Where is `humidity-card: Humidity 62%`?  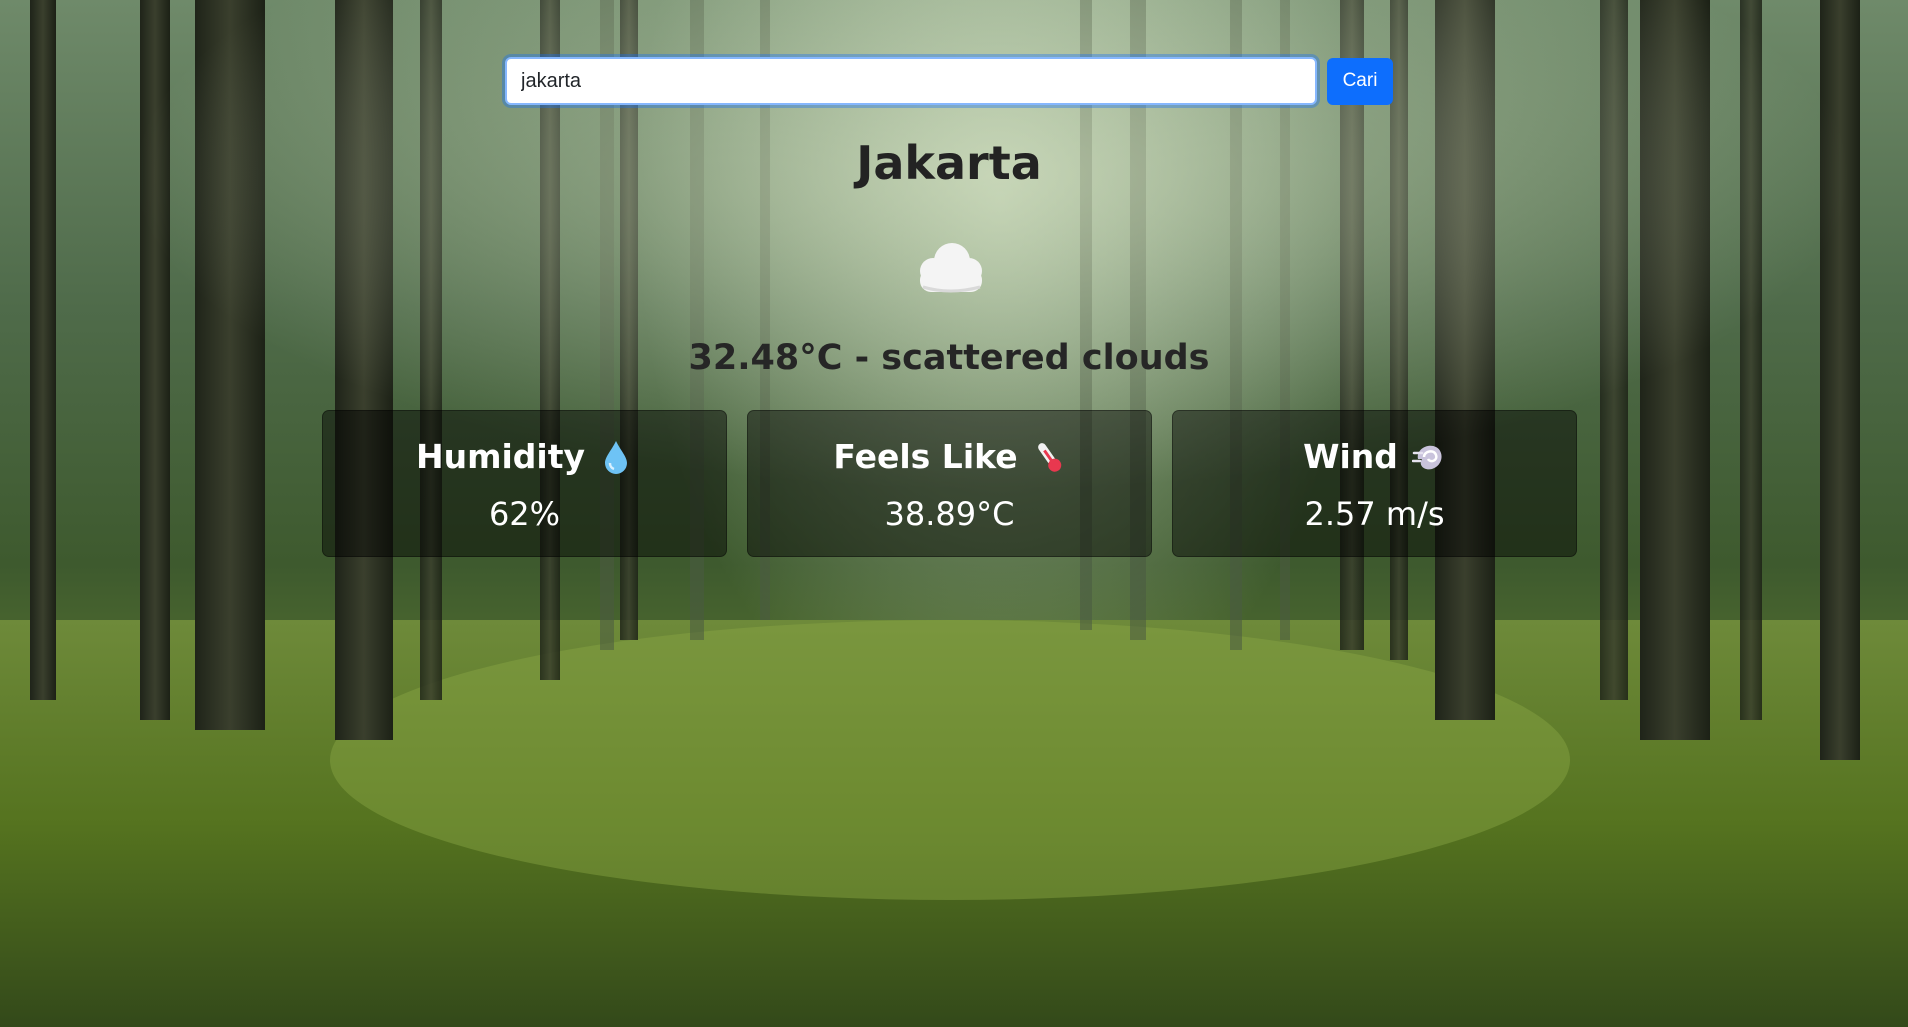
humidity-card: Humidity 62% is located at coordinates (524, 483).